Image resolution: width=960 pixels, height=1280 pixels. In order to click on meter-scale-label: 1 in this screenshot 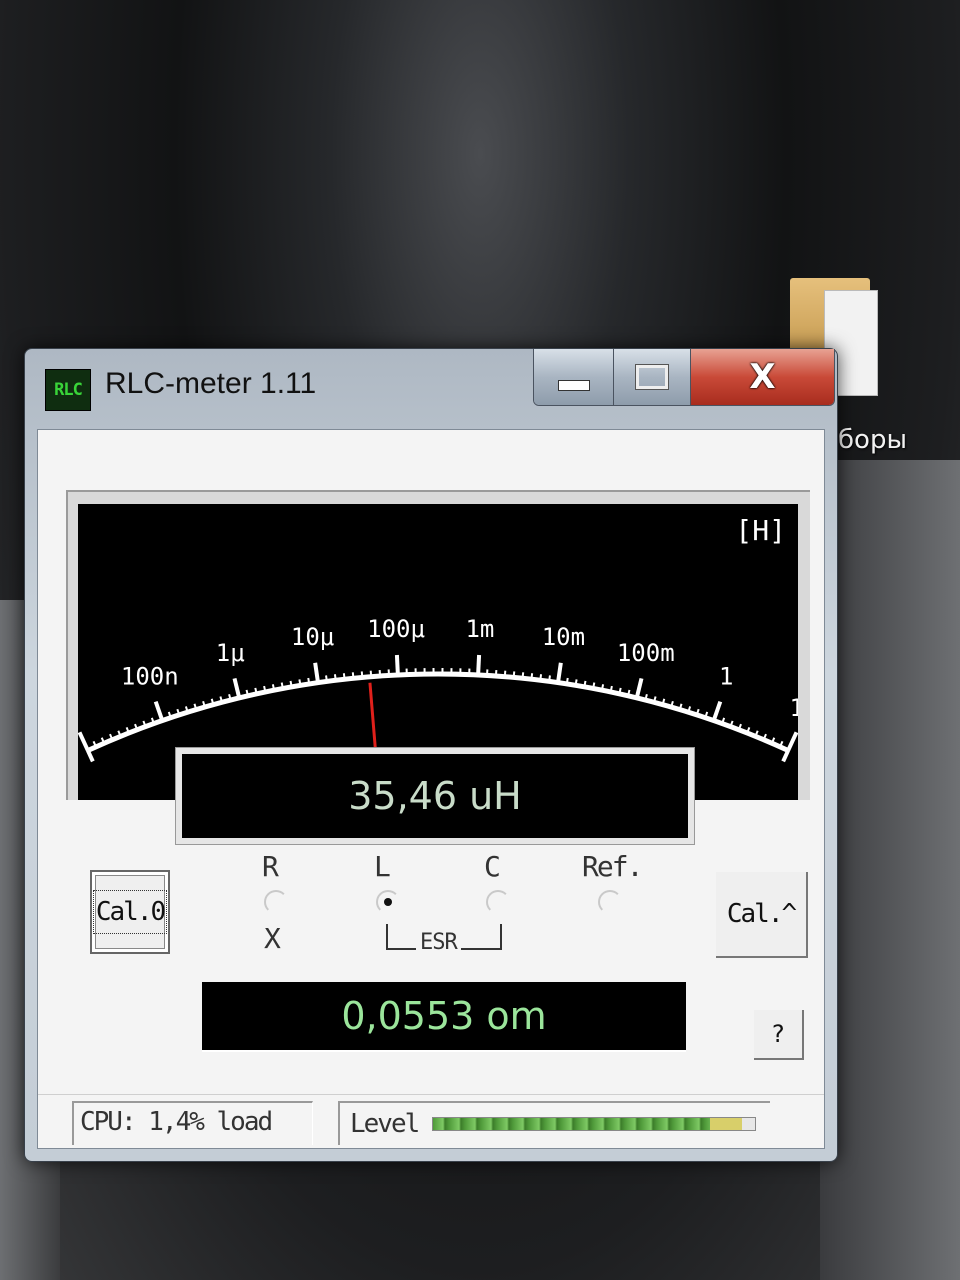, I will do `click(726, 677)`.